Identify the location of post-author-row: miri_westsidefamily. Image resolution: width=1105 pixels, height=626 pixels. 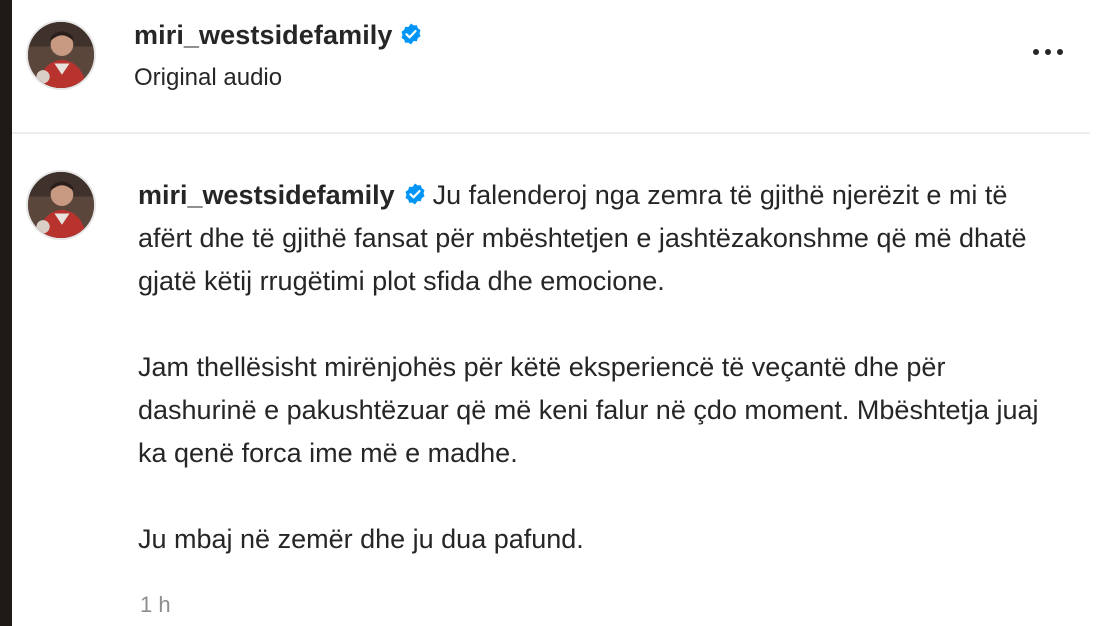
(278, 35).